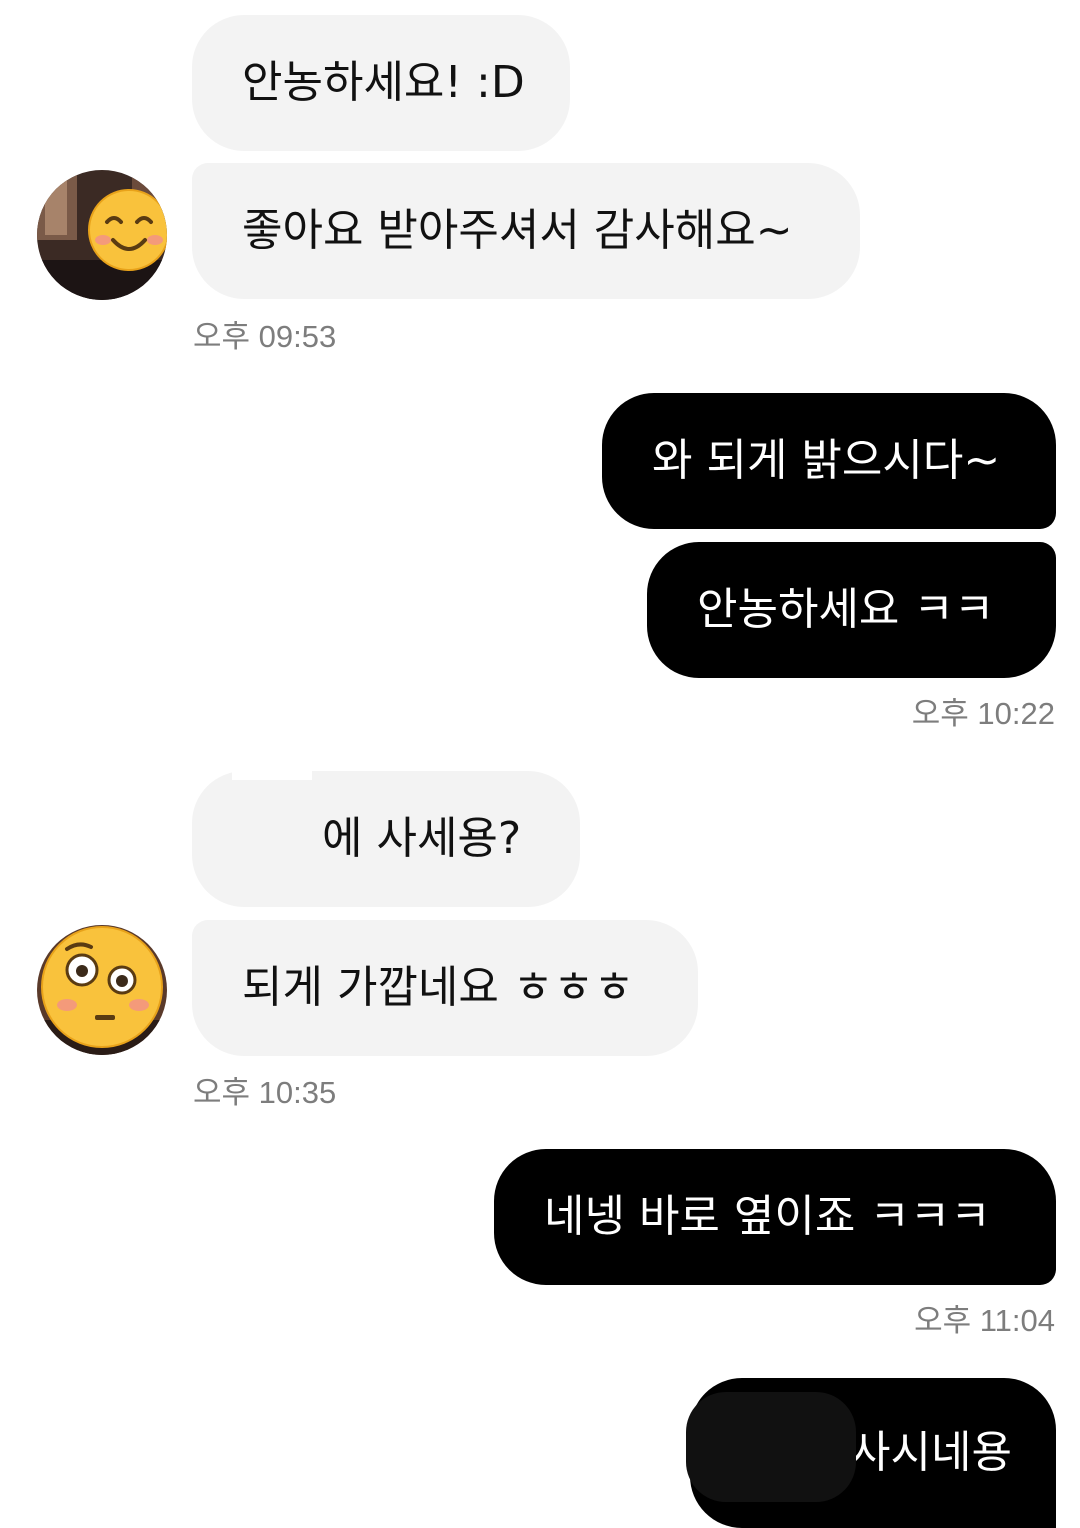  I want to click on smiling-face-emoji-avatar-icon, so click(102, 235).